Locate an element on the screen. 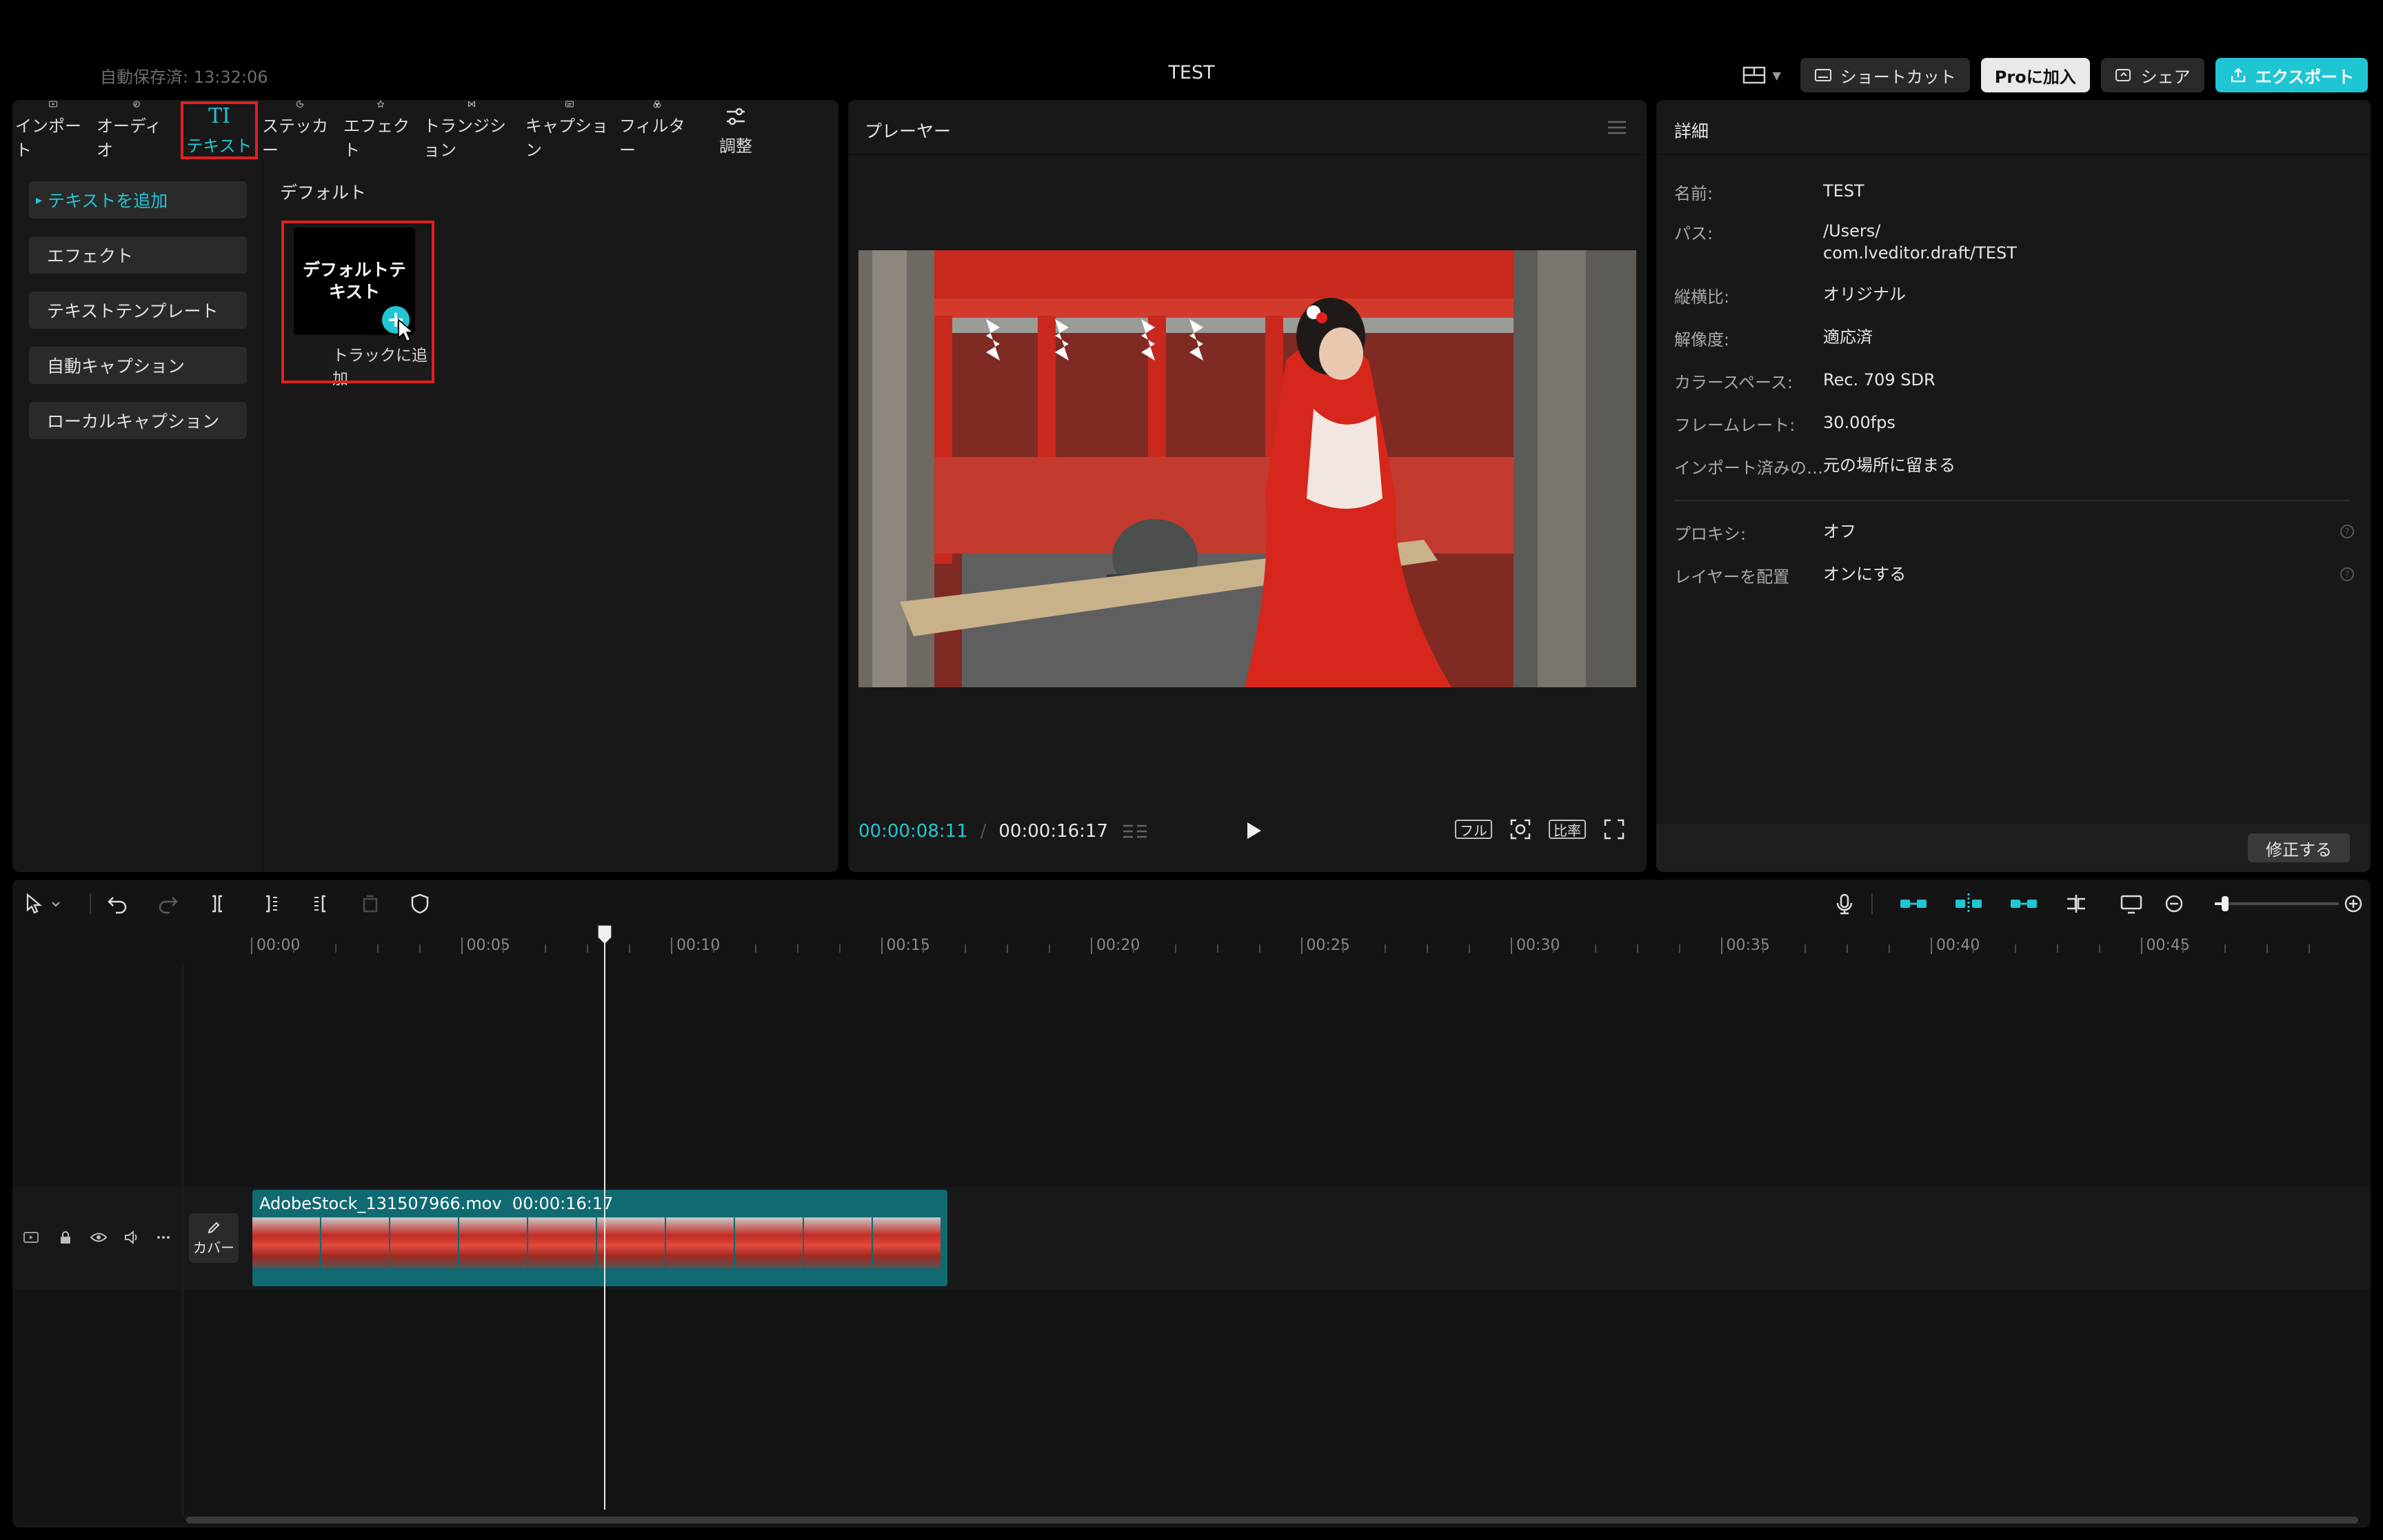 This screenshot has width=2383, height=1540. tab-sticker-label: ステッカー is located at coordinates (295, 138).